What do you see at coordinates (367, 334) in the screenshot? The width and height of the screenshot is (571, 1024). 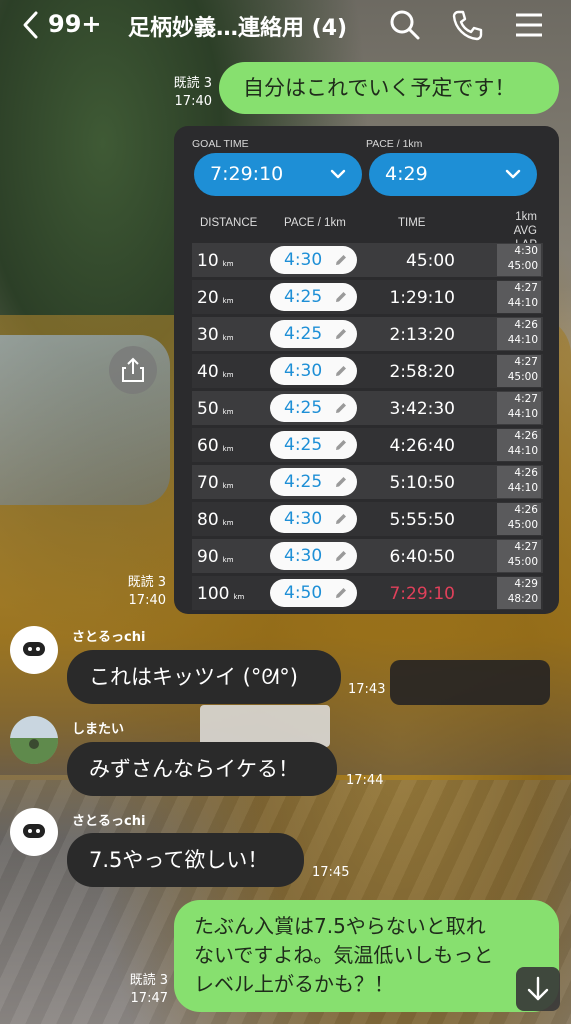 I see `split-row: 30 km 4:25 2:13:20 4:26 44:10` at bounding box center [367, 334].